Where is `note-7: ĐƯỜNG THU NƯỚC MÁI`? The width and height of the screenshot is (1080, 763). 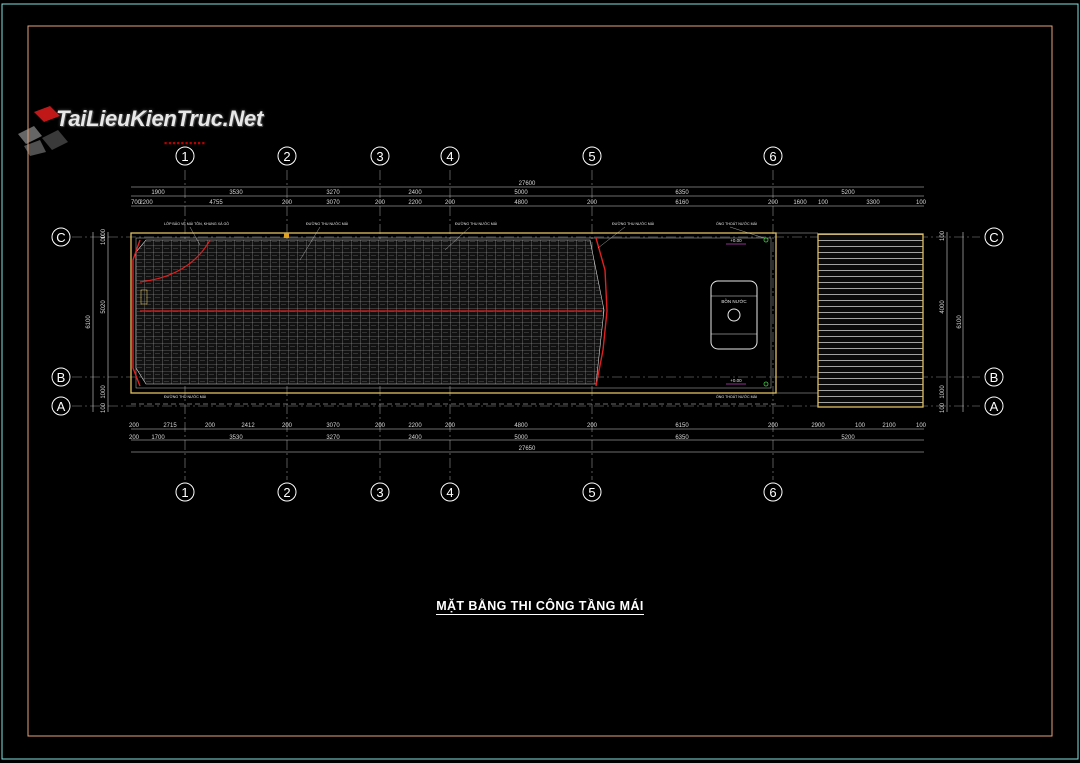 note-7: ĐƯỜNG THU NƯỚC MÁI is located at coordinates (185, 396).